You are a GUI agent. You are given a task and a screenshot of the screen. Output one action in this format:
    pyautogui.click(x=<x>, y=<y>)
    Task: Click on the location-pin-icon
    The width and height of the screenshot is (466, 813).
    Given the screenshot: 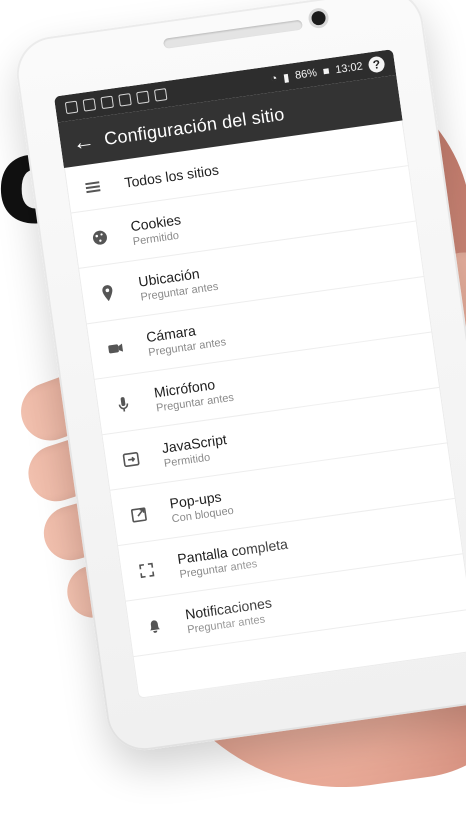 What is the action you would take?
    pyautogui.click(x=108, y=293)
    